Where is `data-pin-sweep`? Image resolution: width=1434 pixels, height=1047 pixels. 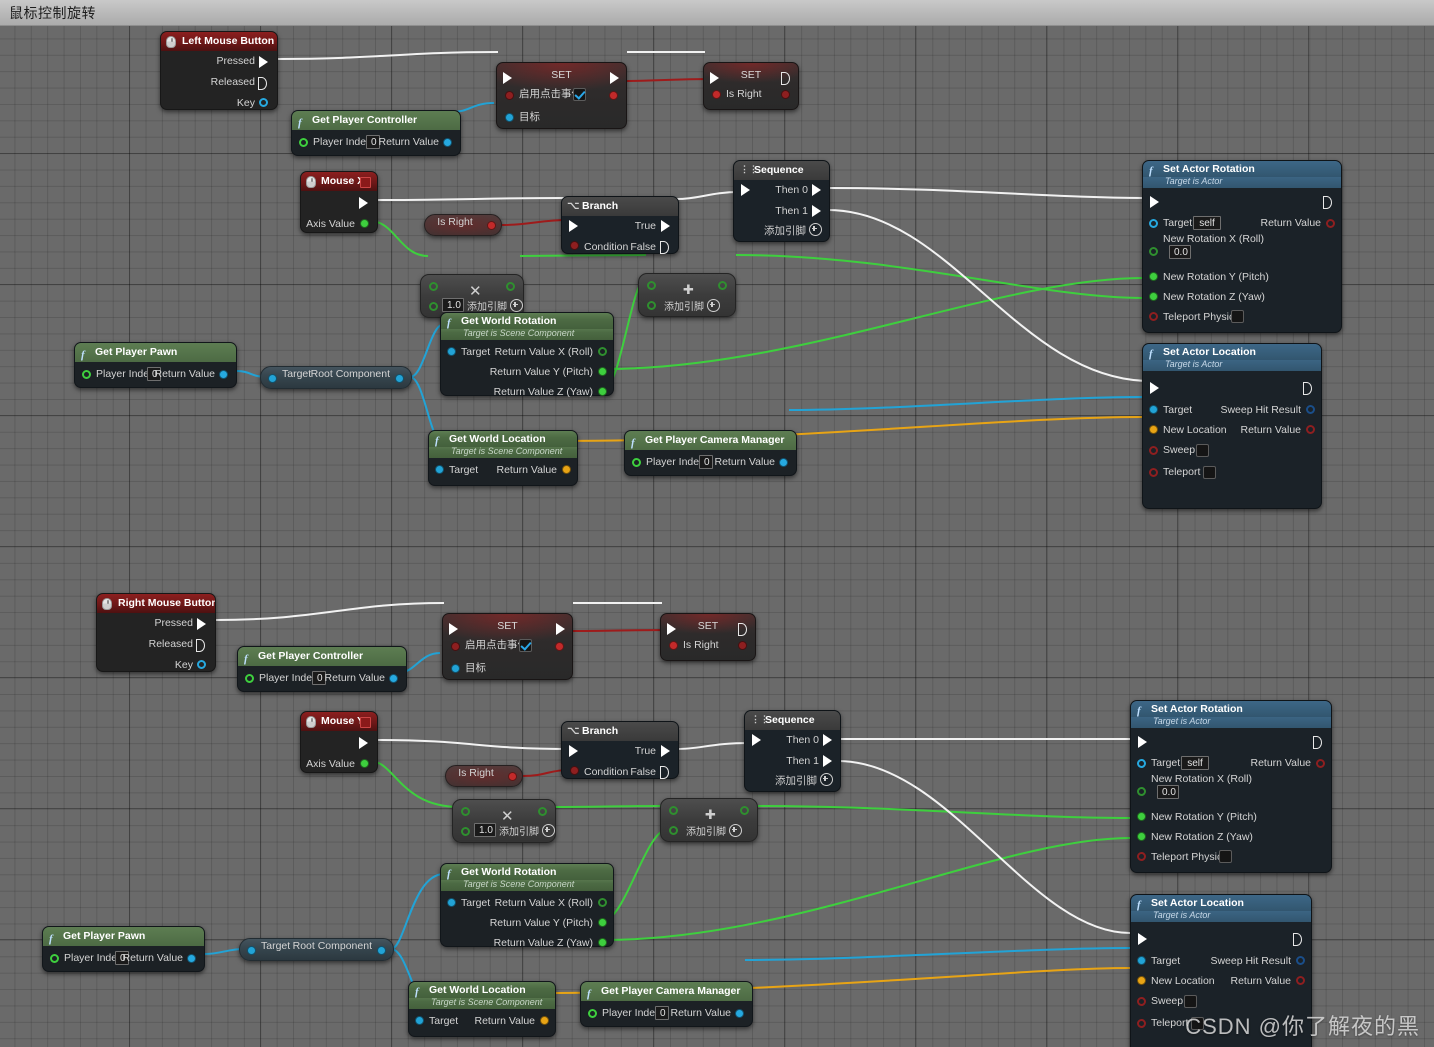
data-pin-sweep is located at coordinates (1153, 450).